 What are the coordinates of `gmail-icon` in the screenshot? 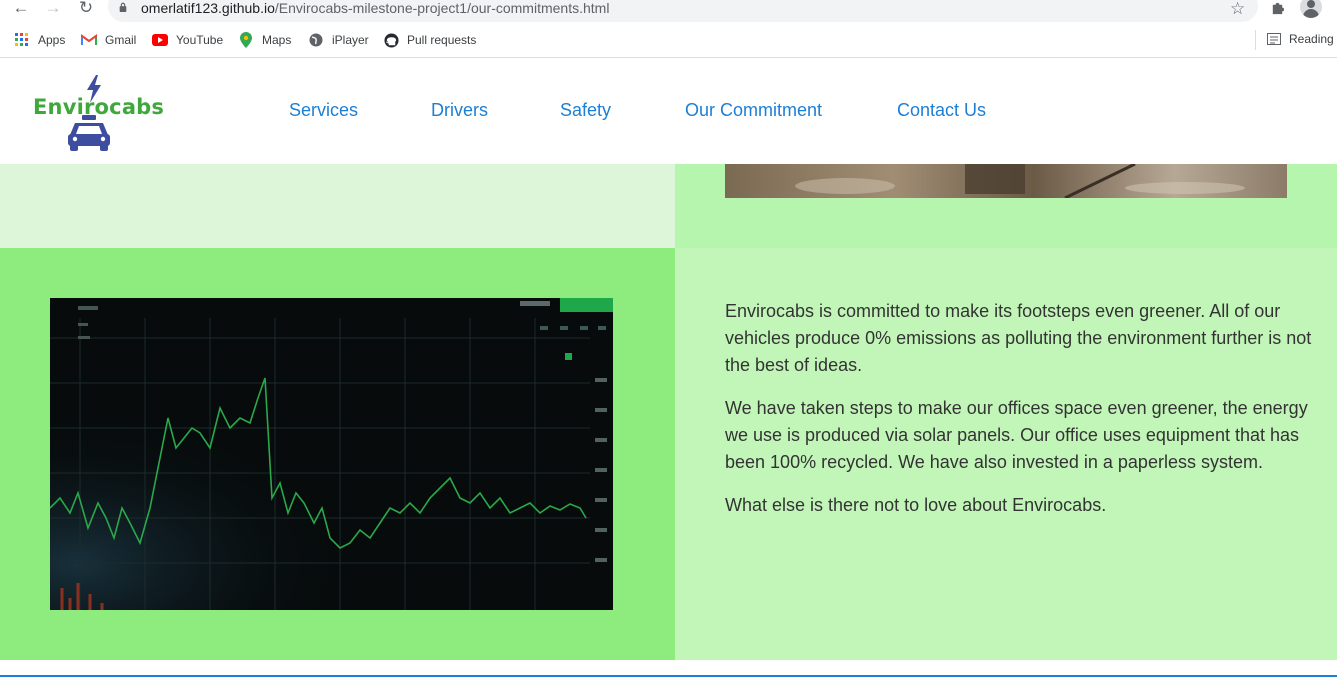 It's located at (89, 40).